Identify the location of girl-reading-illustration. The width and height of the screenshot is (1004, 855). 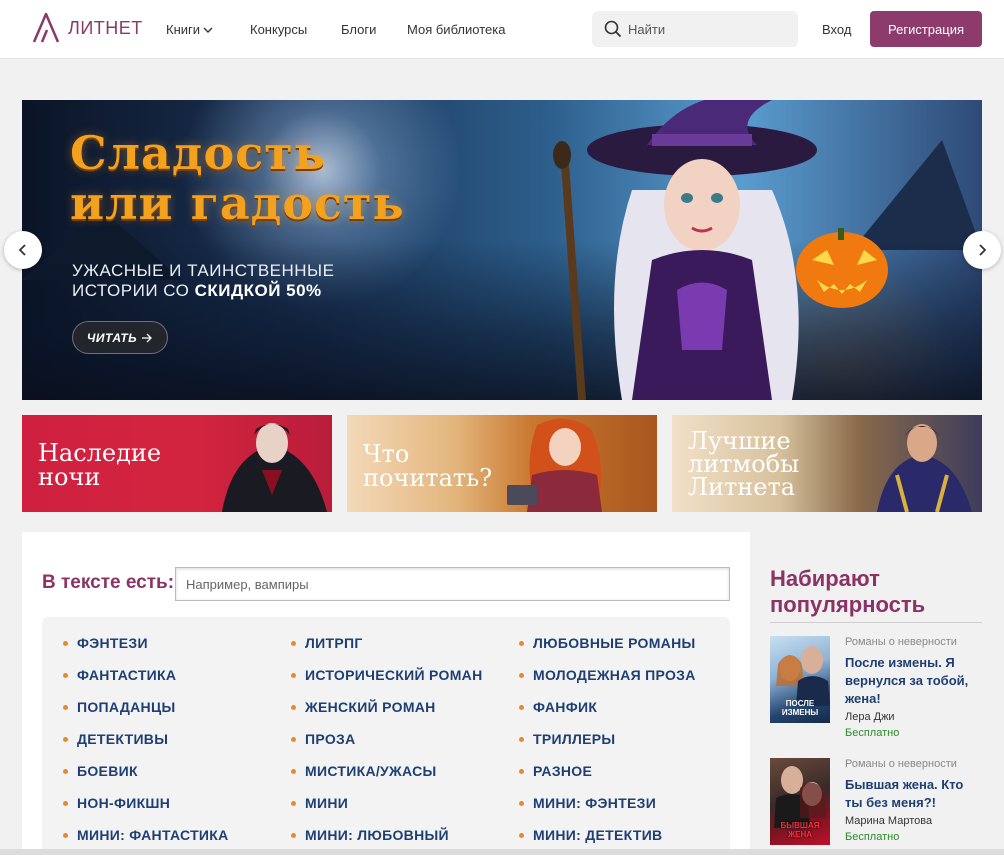
(554, 465).